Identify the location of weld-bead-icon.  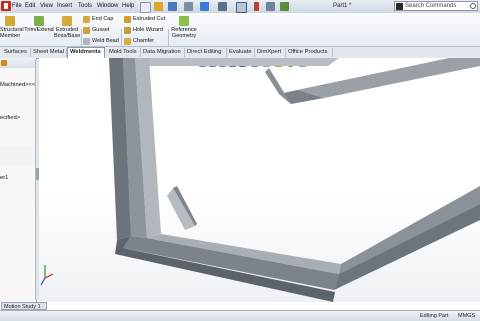
(86, 41).